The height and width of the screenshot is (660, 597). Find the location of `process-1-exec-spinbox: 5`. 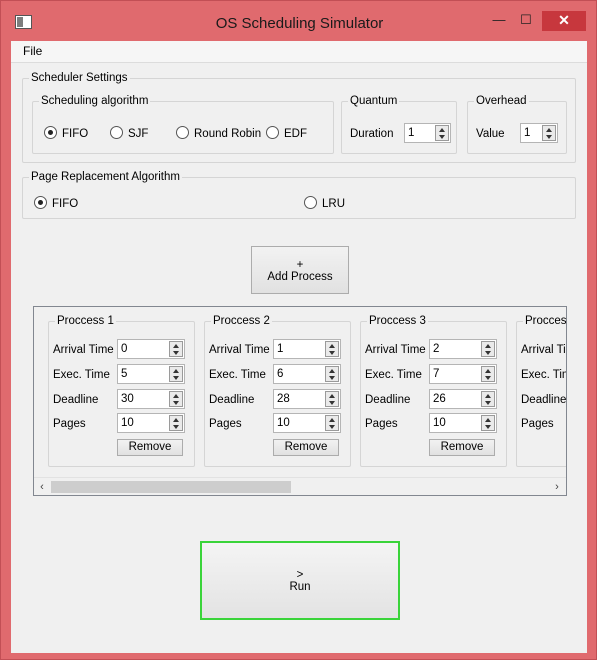

process-1-exec-spinbox: 5 is located at coordinates (151, 374).